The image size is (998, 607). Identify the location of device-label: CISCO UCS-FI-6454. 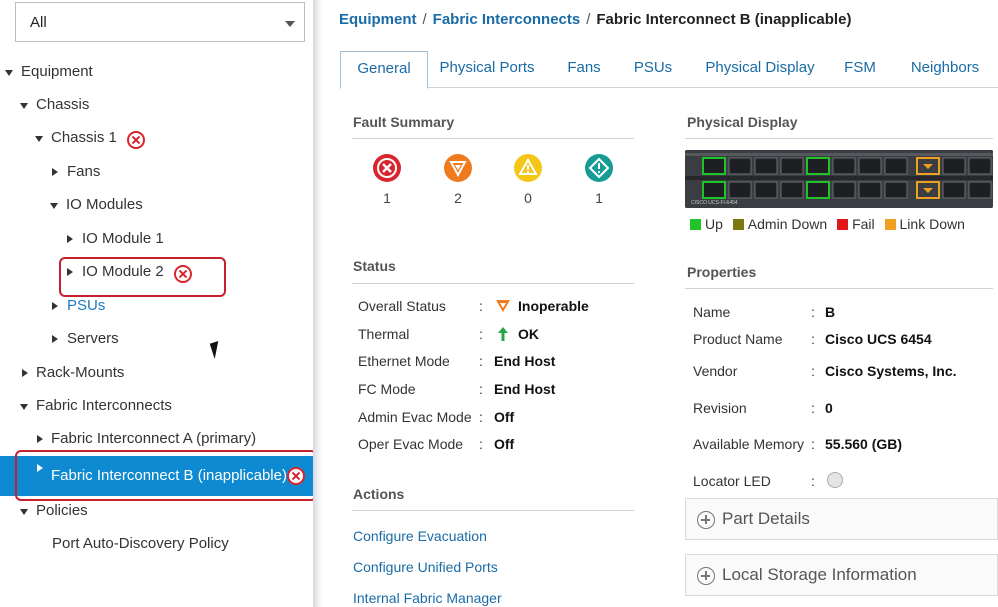
(714, 203).